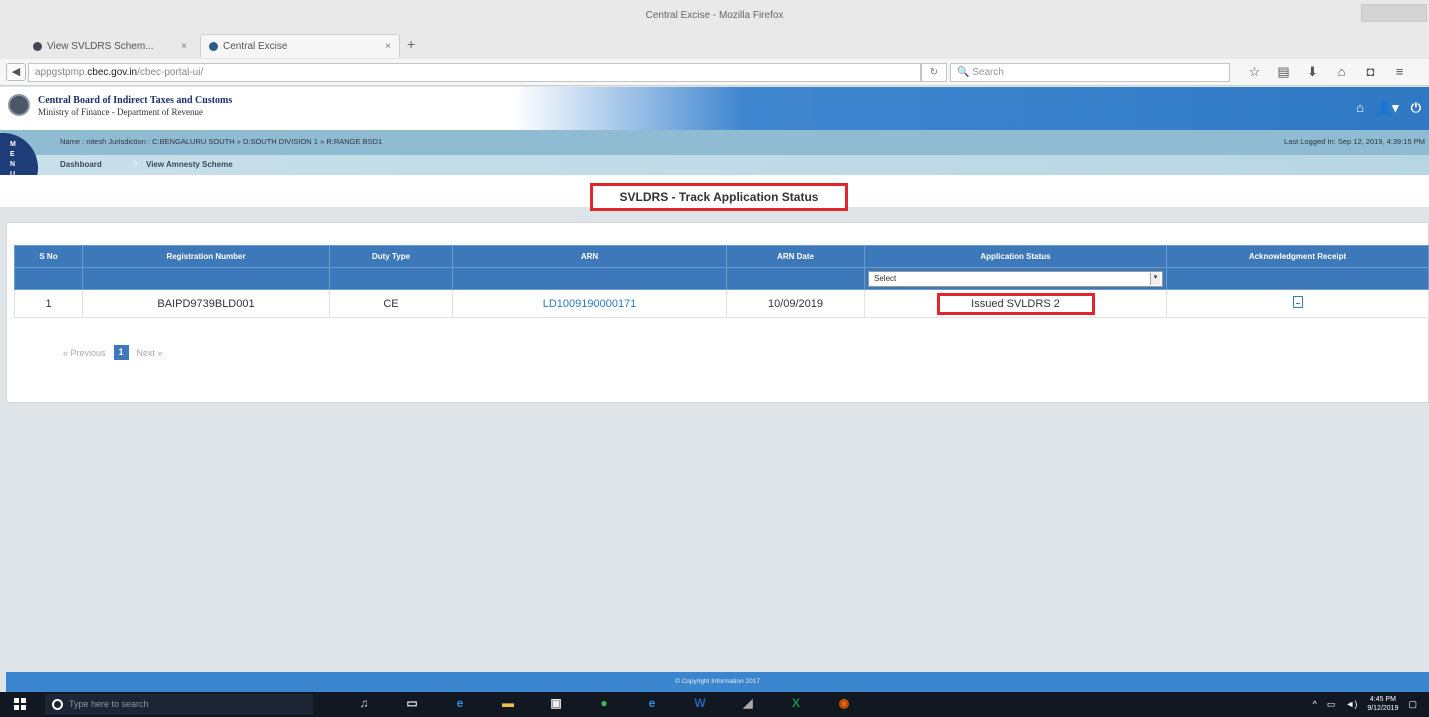  Describe the element at coordinates (170, 72) in the screenshot. I see `url-suffix: /cbec-portal-ui/` at that location.